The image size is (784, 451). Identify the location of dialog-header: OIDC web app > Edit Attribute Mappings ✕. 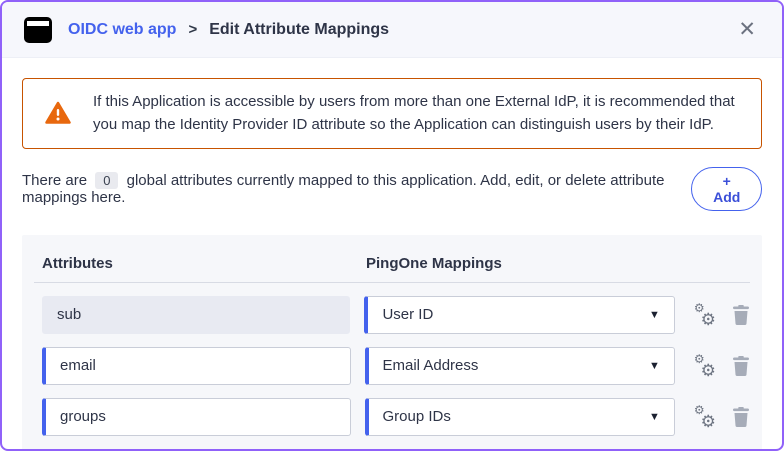
(392, 30).